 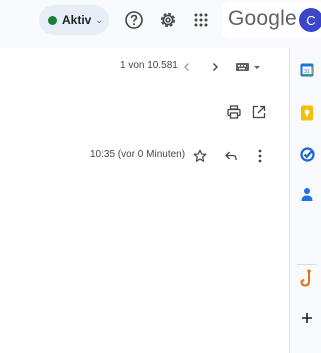 I want to click on chevron-right-icon, so click(x=215, y=67).